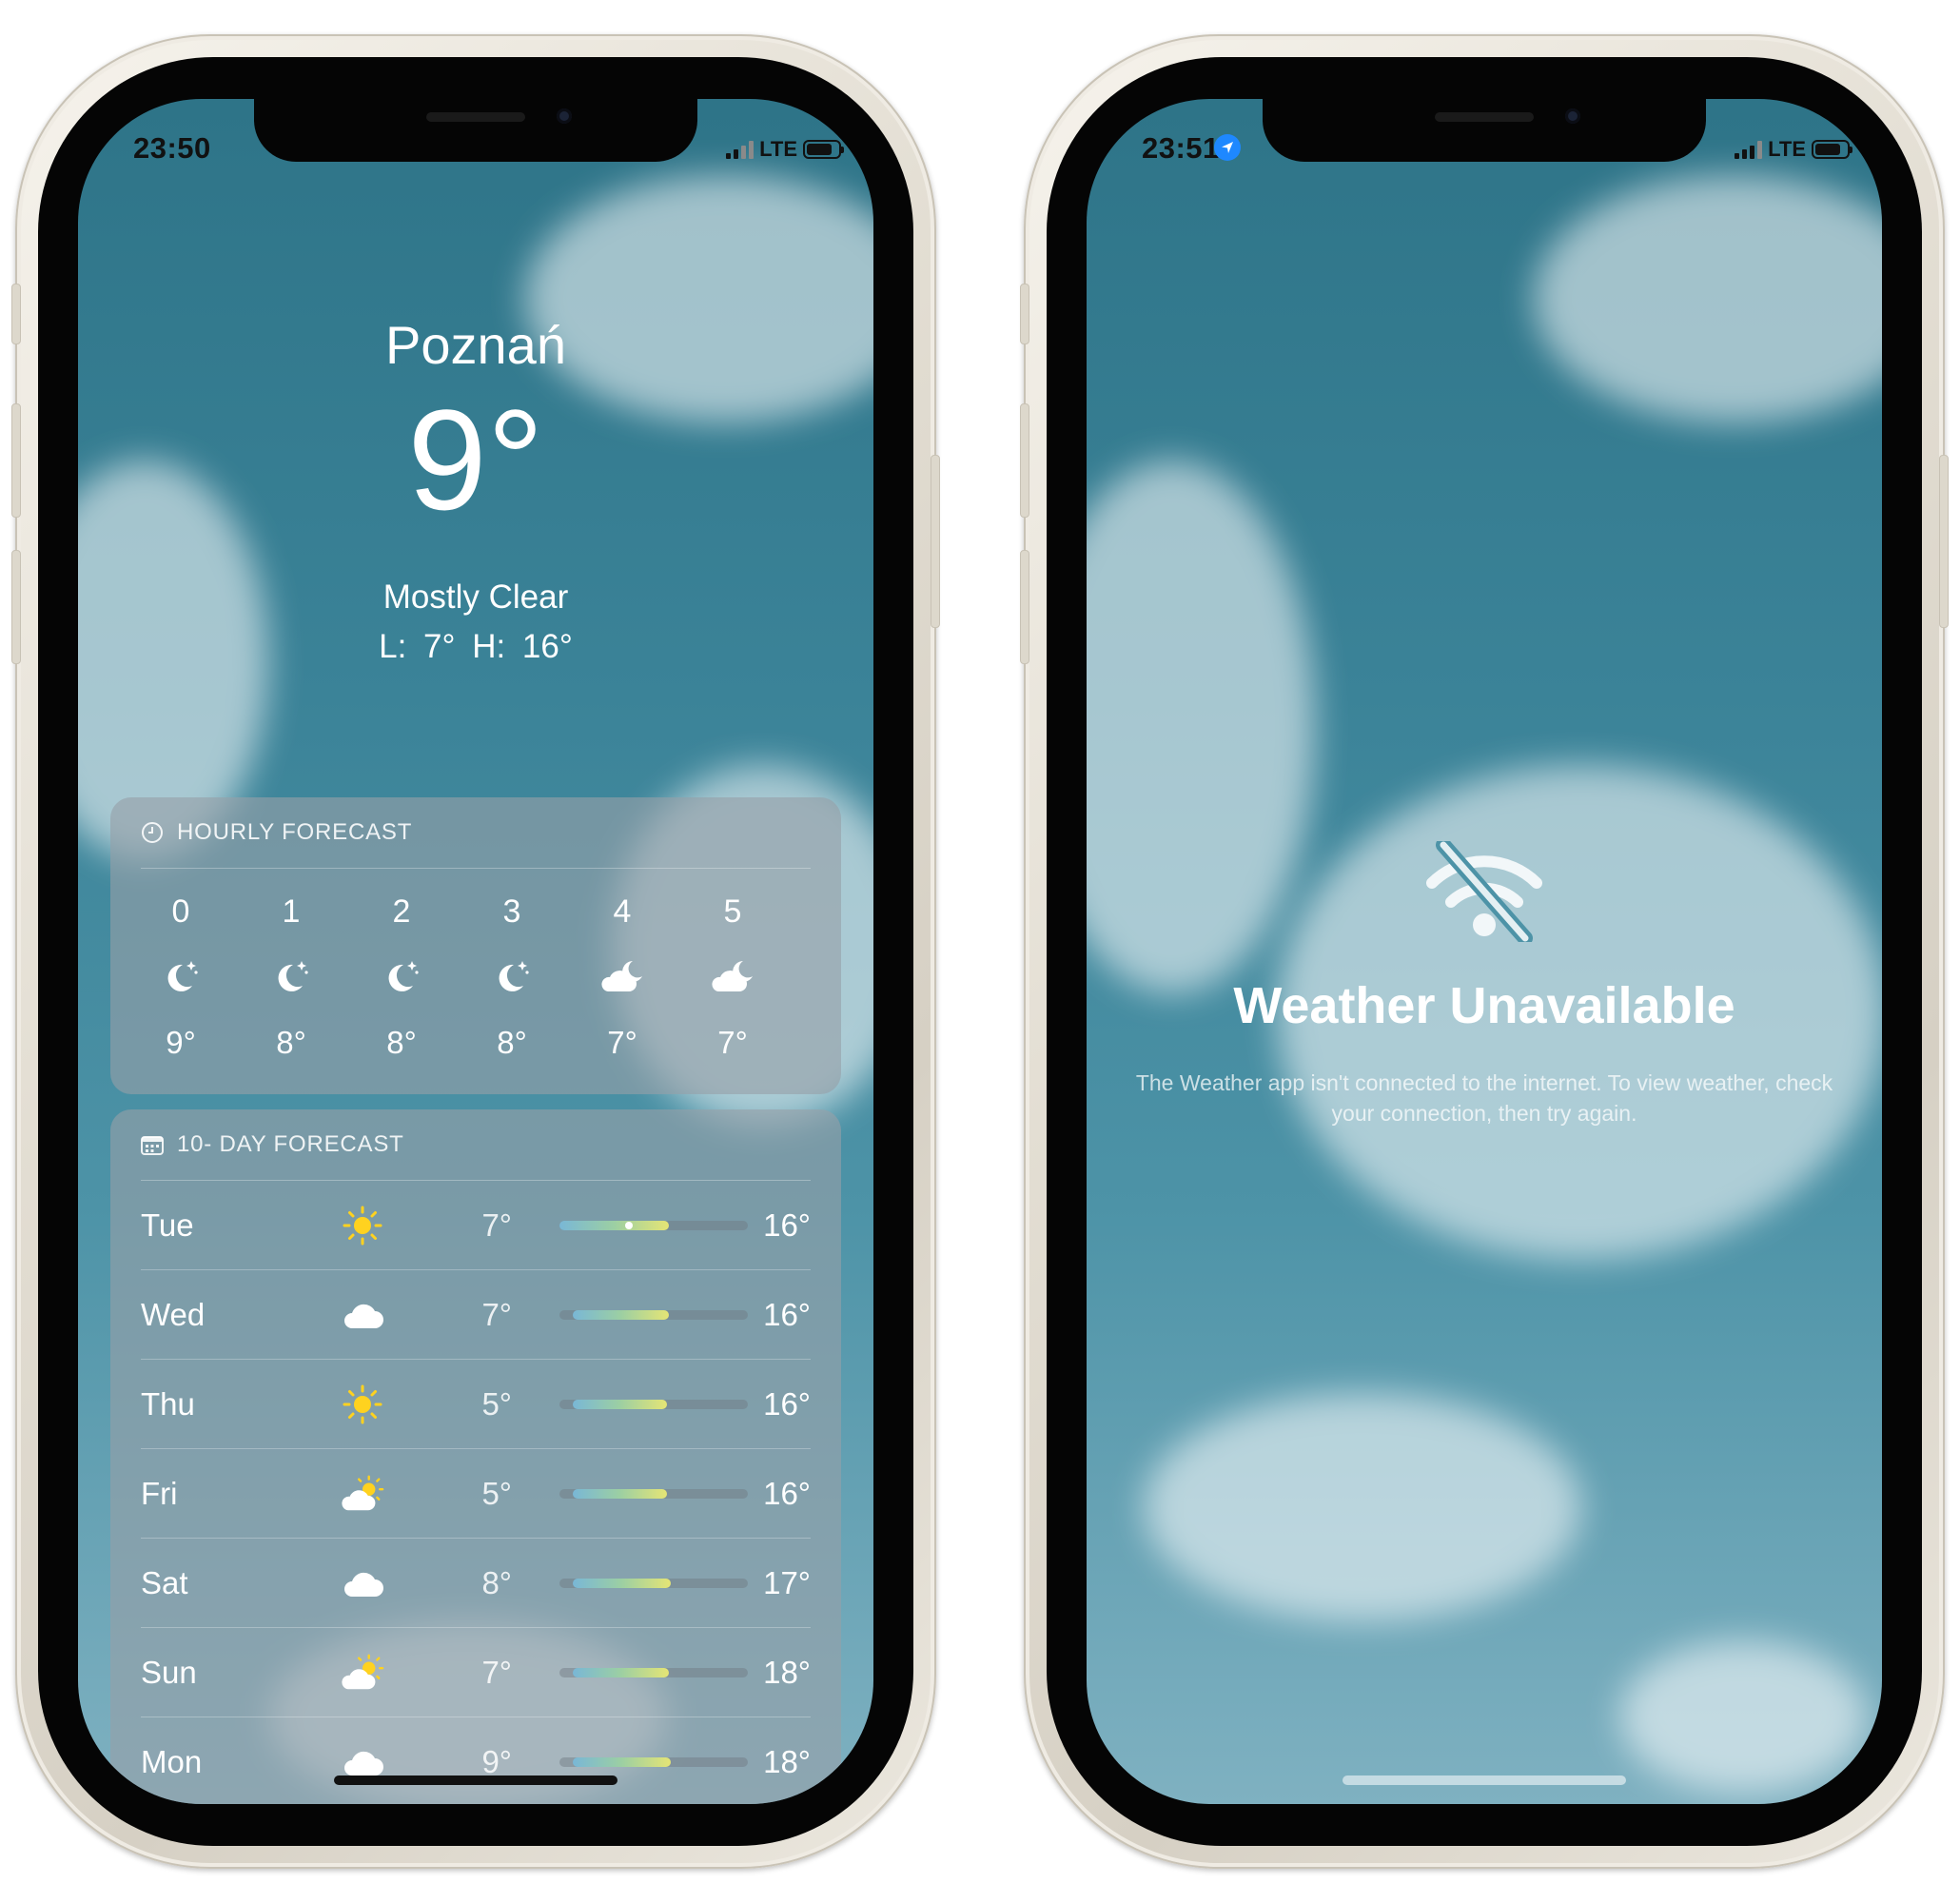 Image resolution: width=1960 pixels, height=1903 pixels. What do you see at coordinates (475, 598) in the screenshot?
I see `condition-text: Mostly Clear` at bounding box center [475, 598].